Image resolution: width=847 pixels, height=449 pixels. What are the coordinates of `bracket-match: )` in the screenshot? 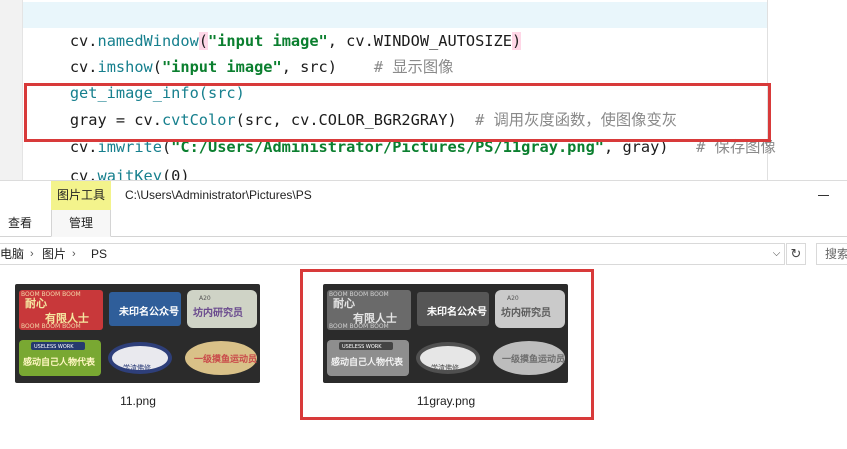 It's located at (516, 41).